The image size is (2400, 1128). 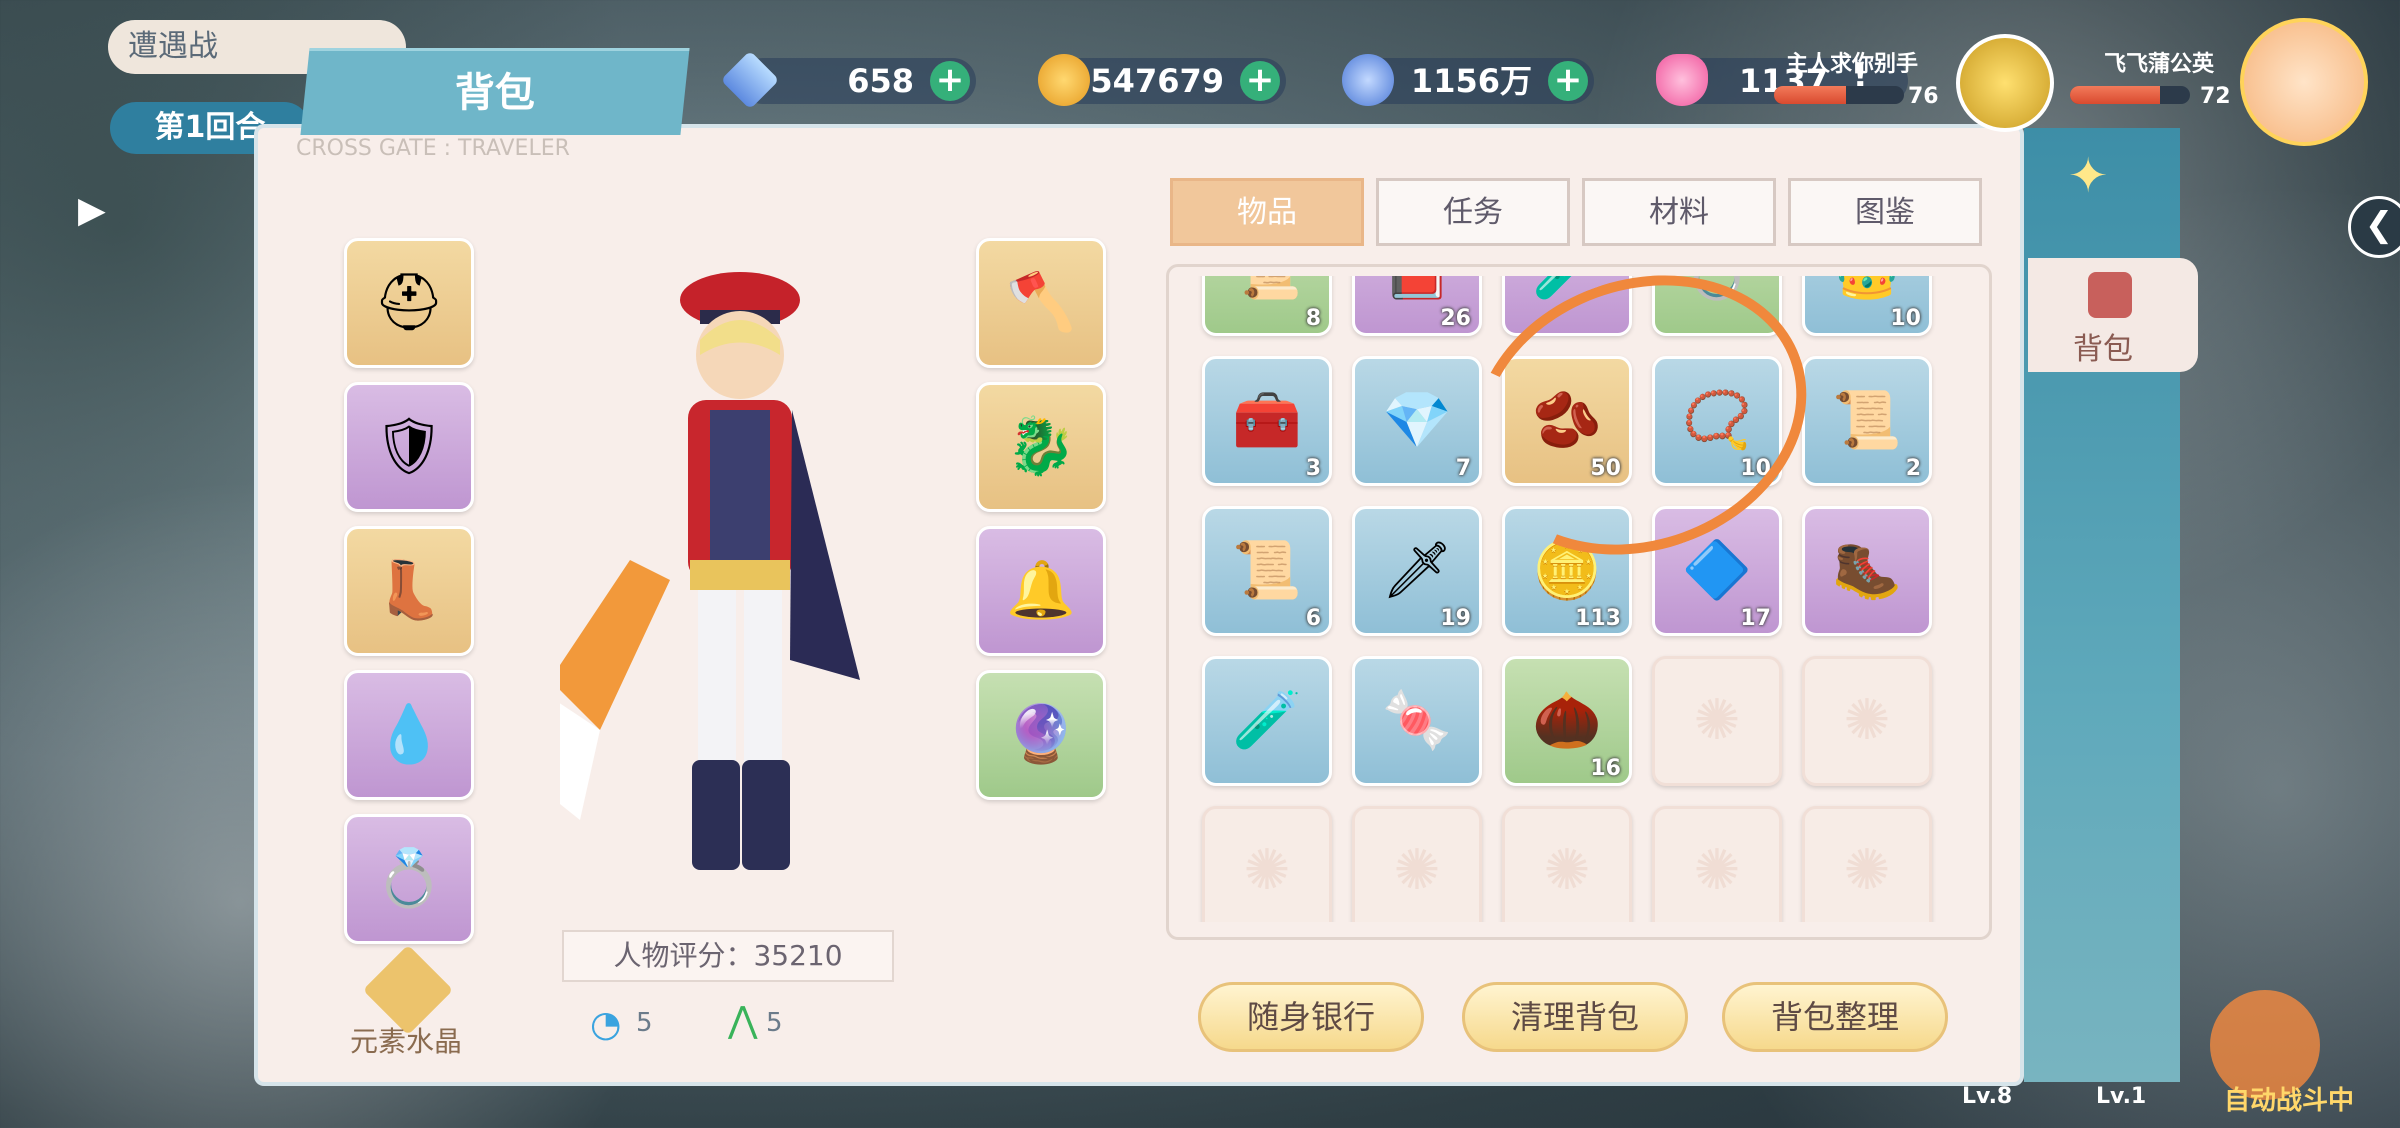 What do you see at coordinates (1682, 80) in the screenshot?
I see `heart-gem-icon` at bounding box center [1682, 80].